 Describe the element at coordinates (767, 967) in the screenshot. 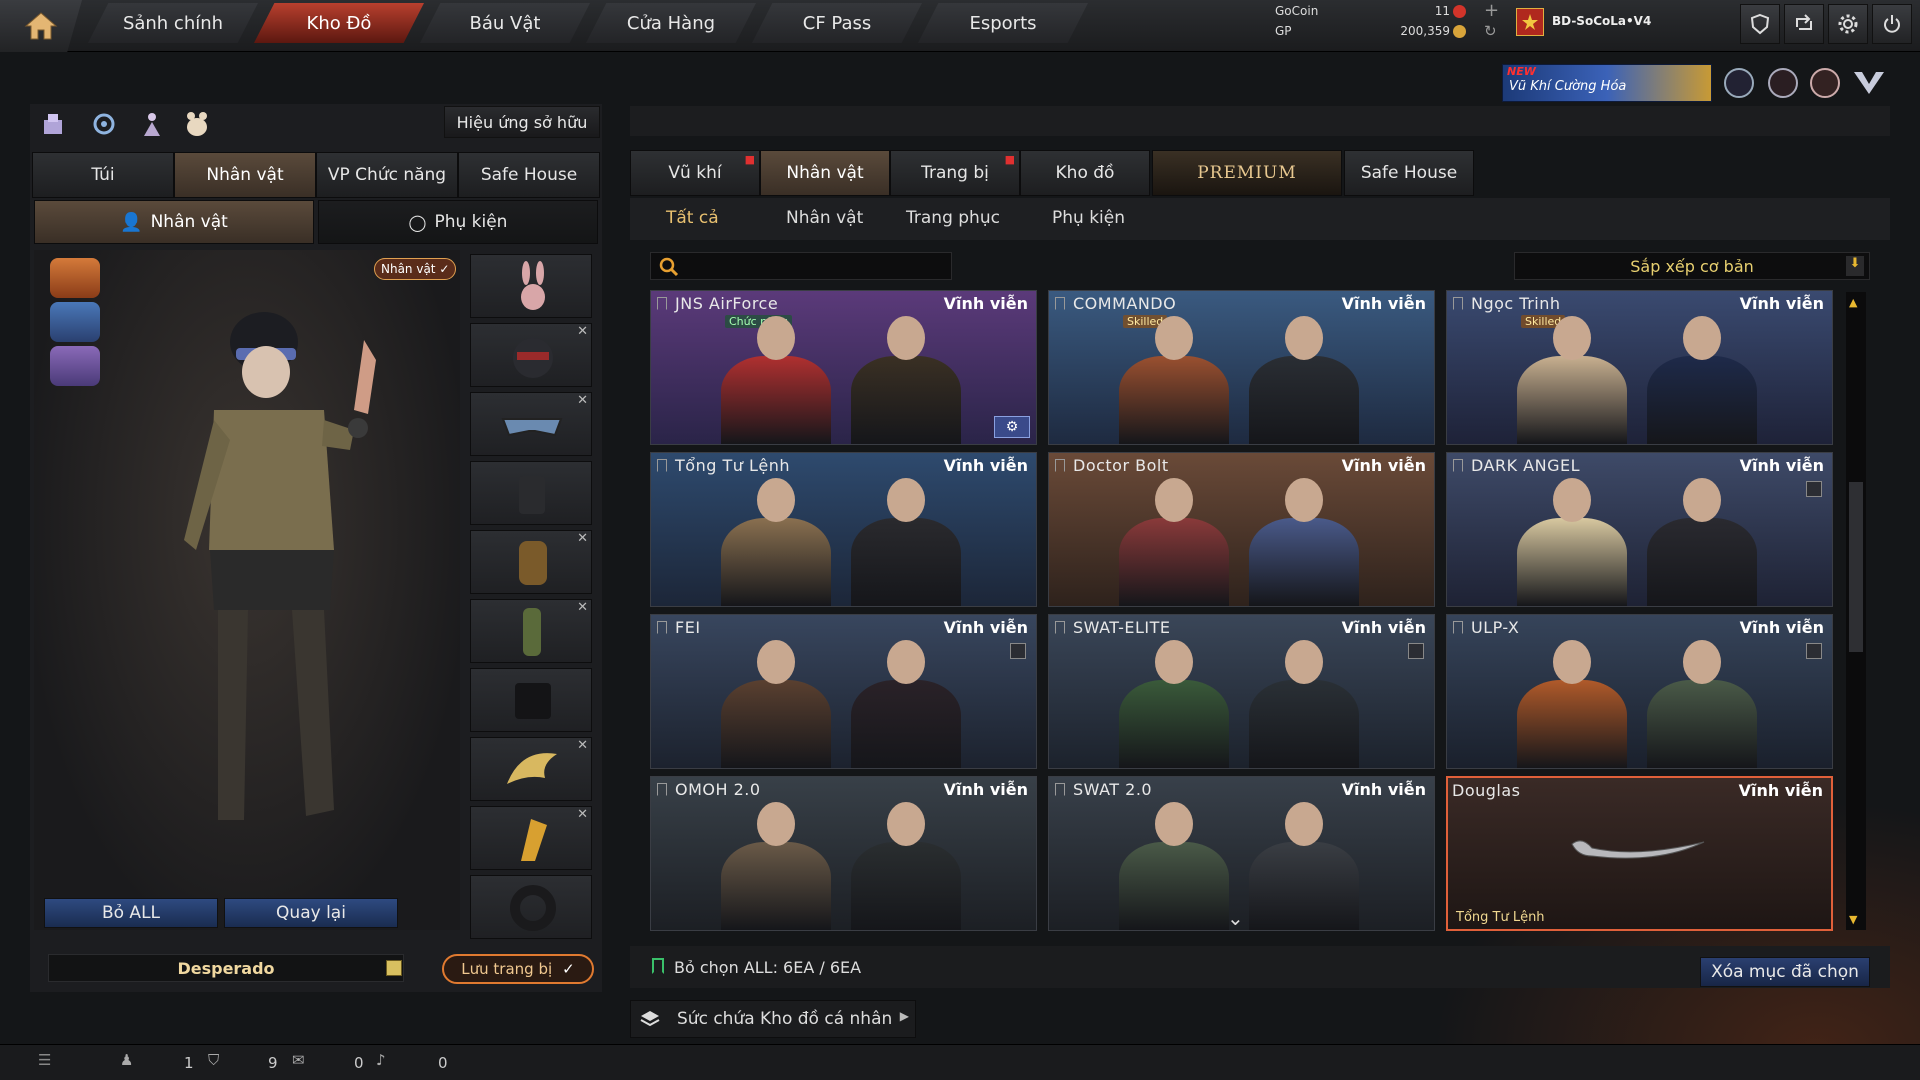

I see `deselect-all-label: Bỏ chọn ALL: 6EA / 6EA` at that location.